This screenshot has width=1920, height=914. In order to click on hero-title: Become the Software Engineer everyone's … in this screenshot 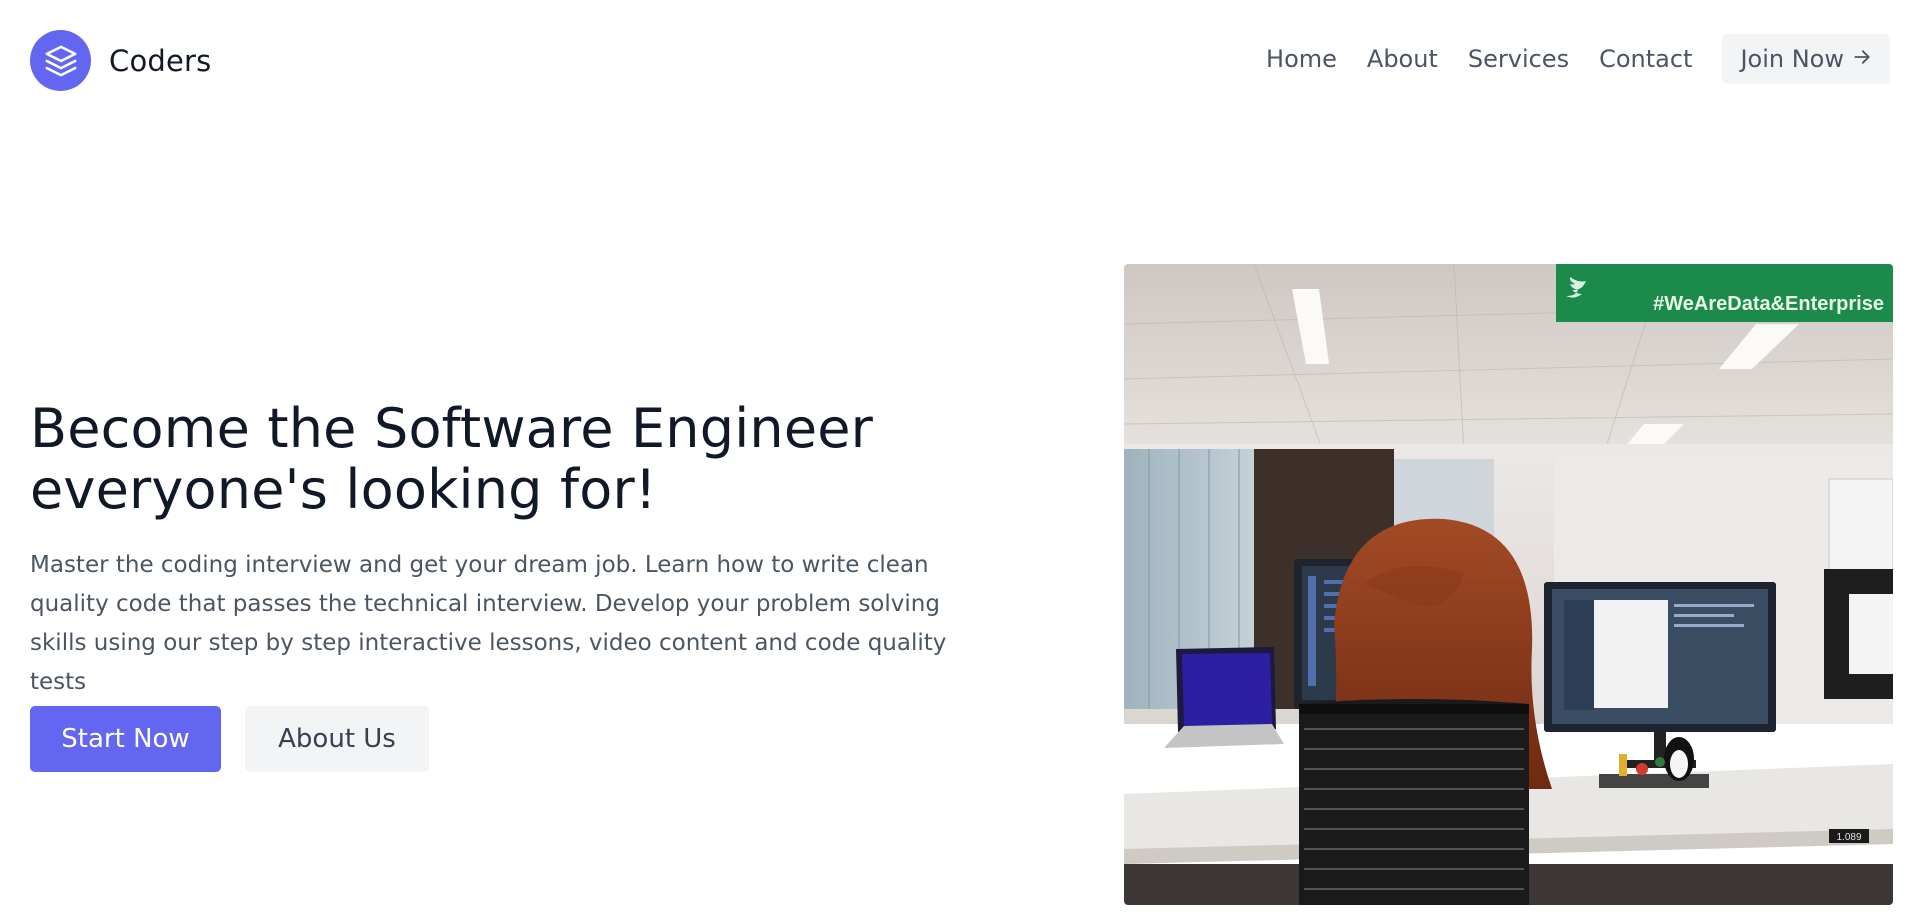, I will do `click(480, 459)`.